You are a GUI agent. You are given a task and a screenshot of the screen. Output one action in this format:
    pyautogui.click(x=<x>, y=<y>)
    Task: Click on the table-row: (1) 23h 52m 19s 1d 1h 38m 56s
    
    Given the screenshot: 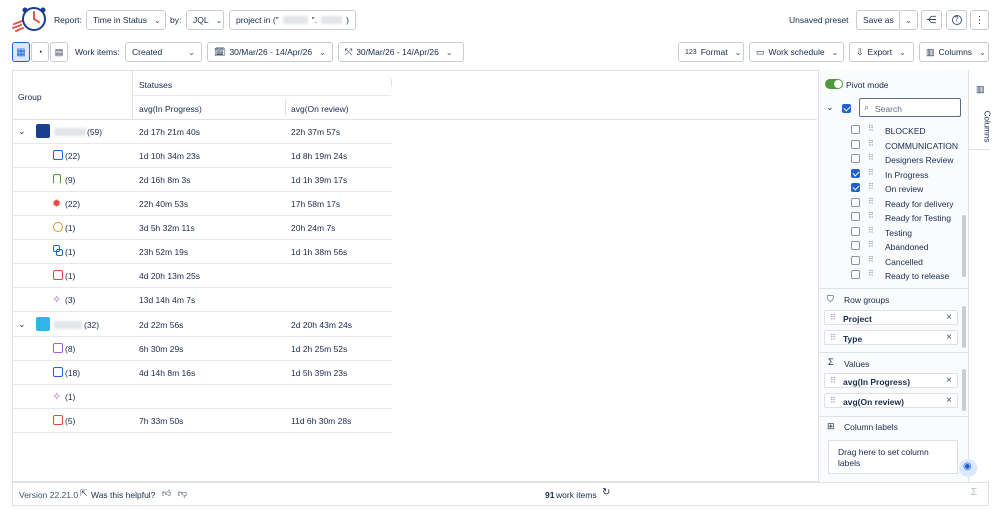 What is the action you would take?
    pyautogui.click(x=202, y=252)
    